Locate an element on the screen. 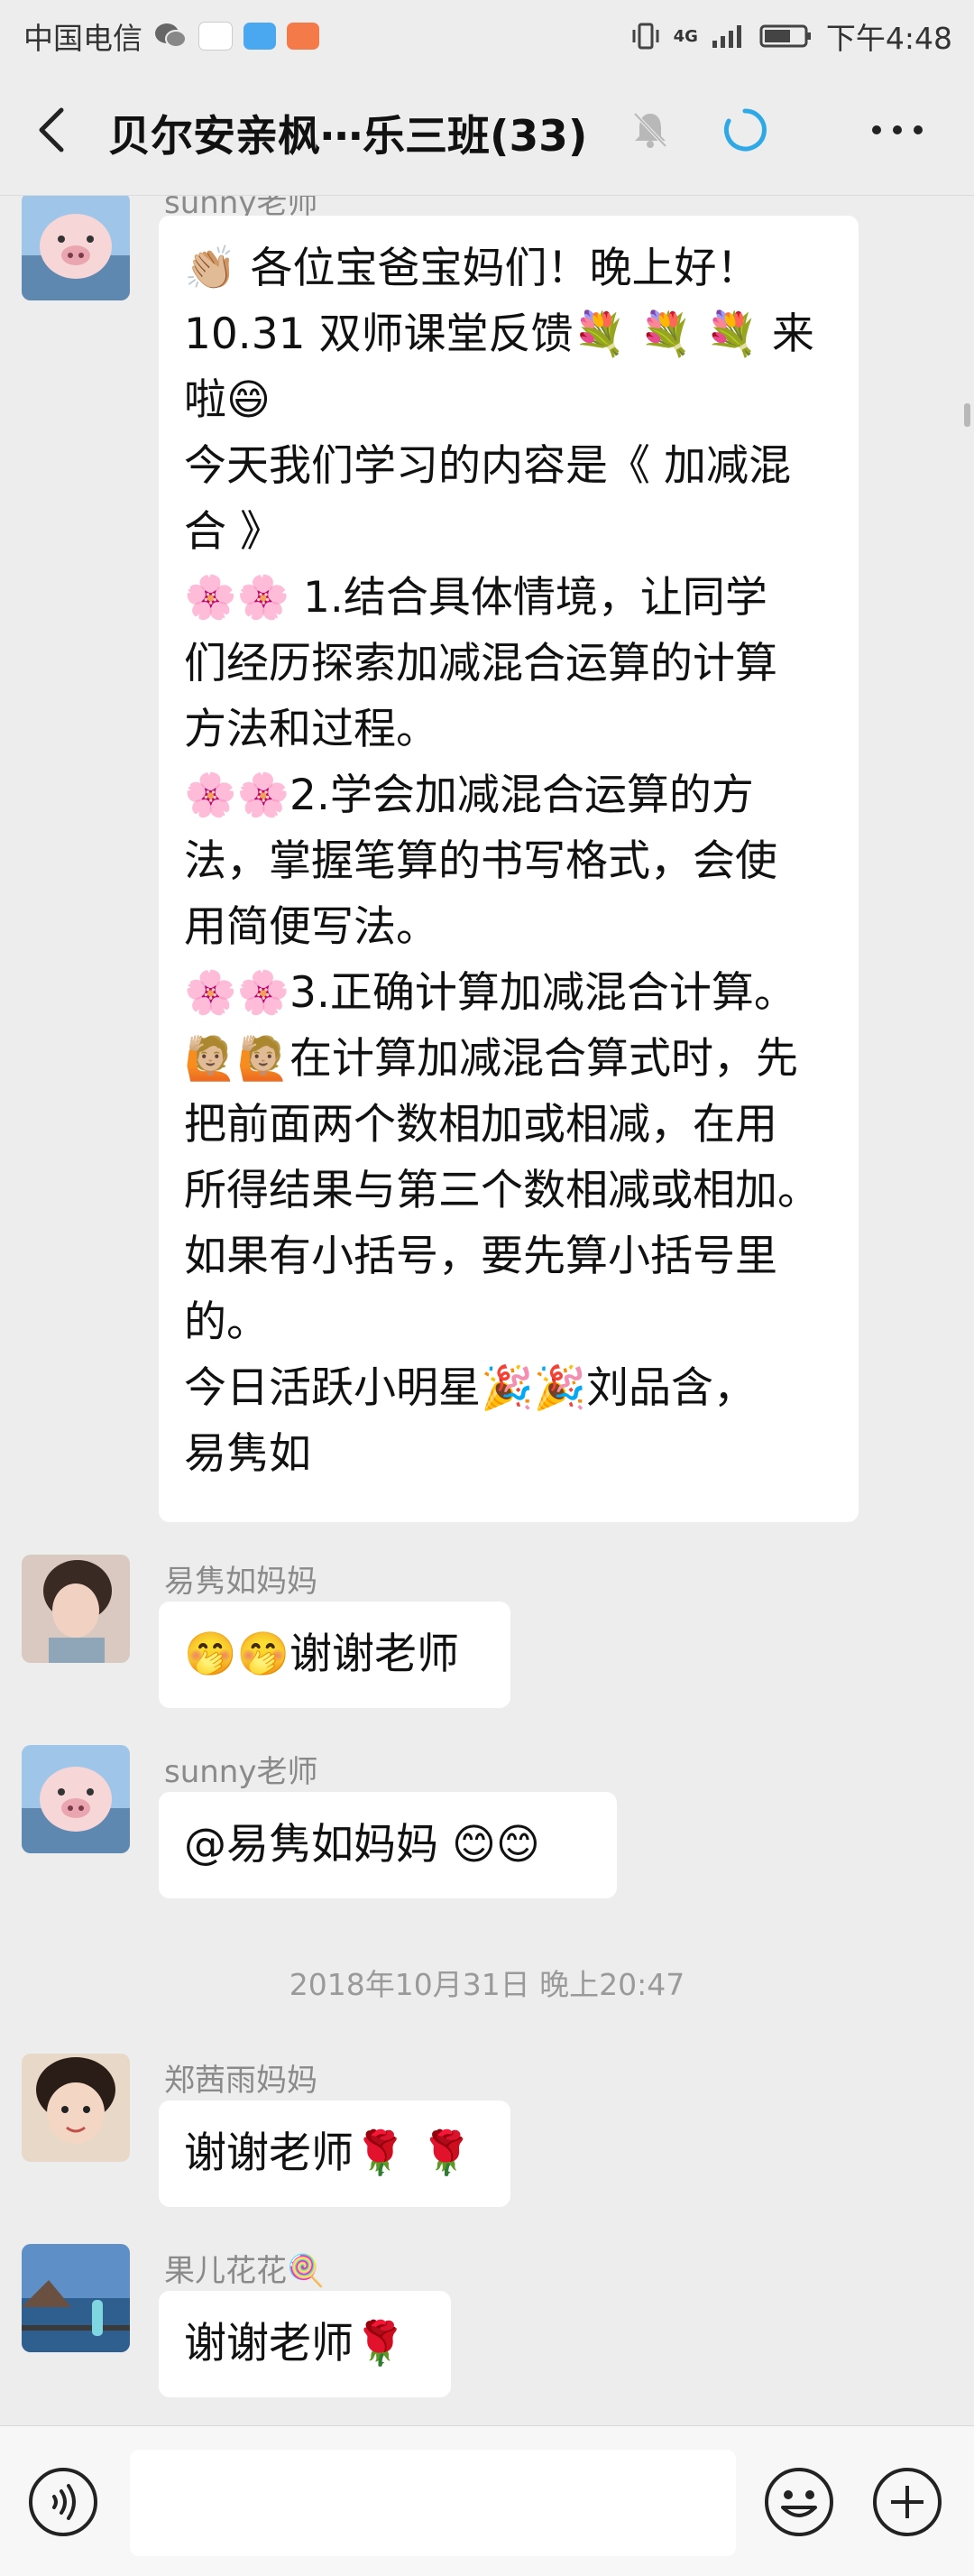 The height and width of the screenshot is (2576, 974). message-line: 用简便写法。 is located at coordinates (311, 927).